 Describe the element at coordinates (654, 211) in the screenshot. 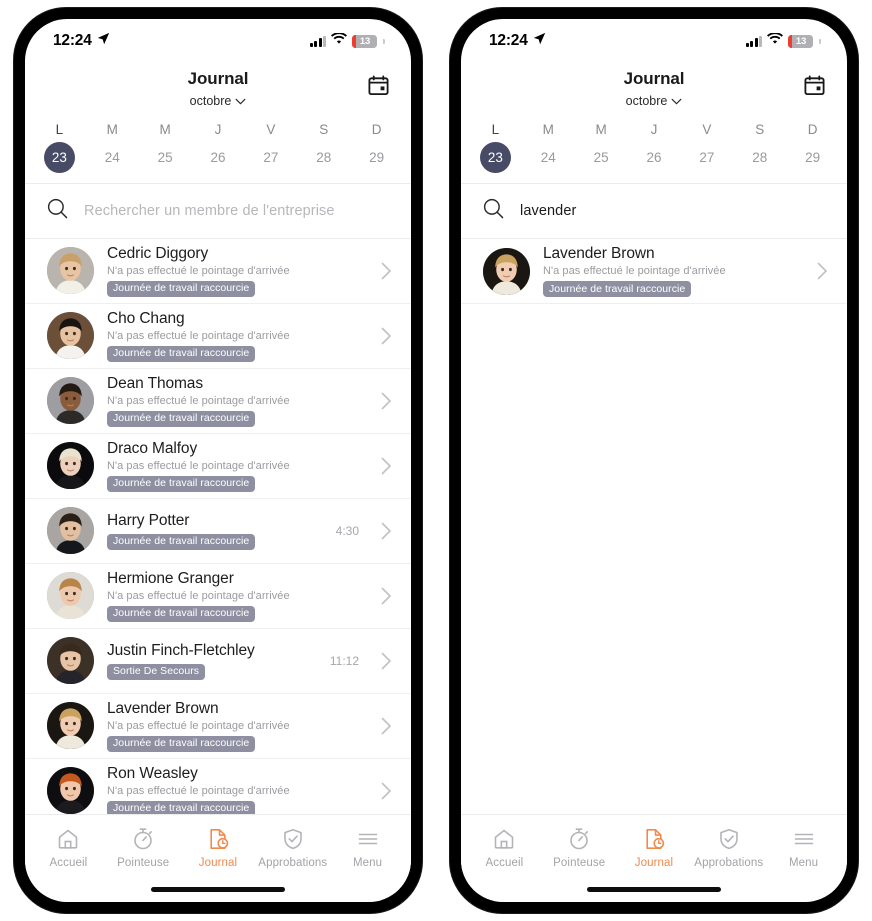

I see `search-bar: lavender` at that location.